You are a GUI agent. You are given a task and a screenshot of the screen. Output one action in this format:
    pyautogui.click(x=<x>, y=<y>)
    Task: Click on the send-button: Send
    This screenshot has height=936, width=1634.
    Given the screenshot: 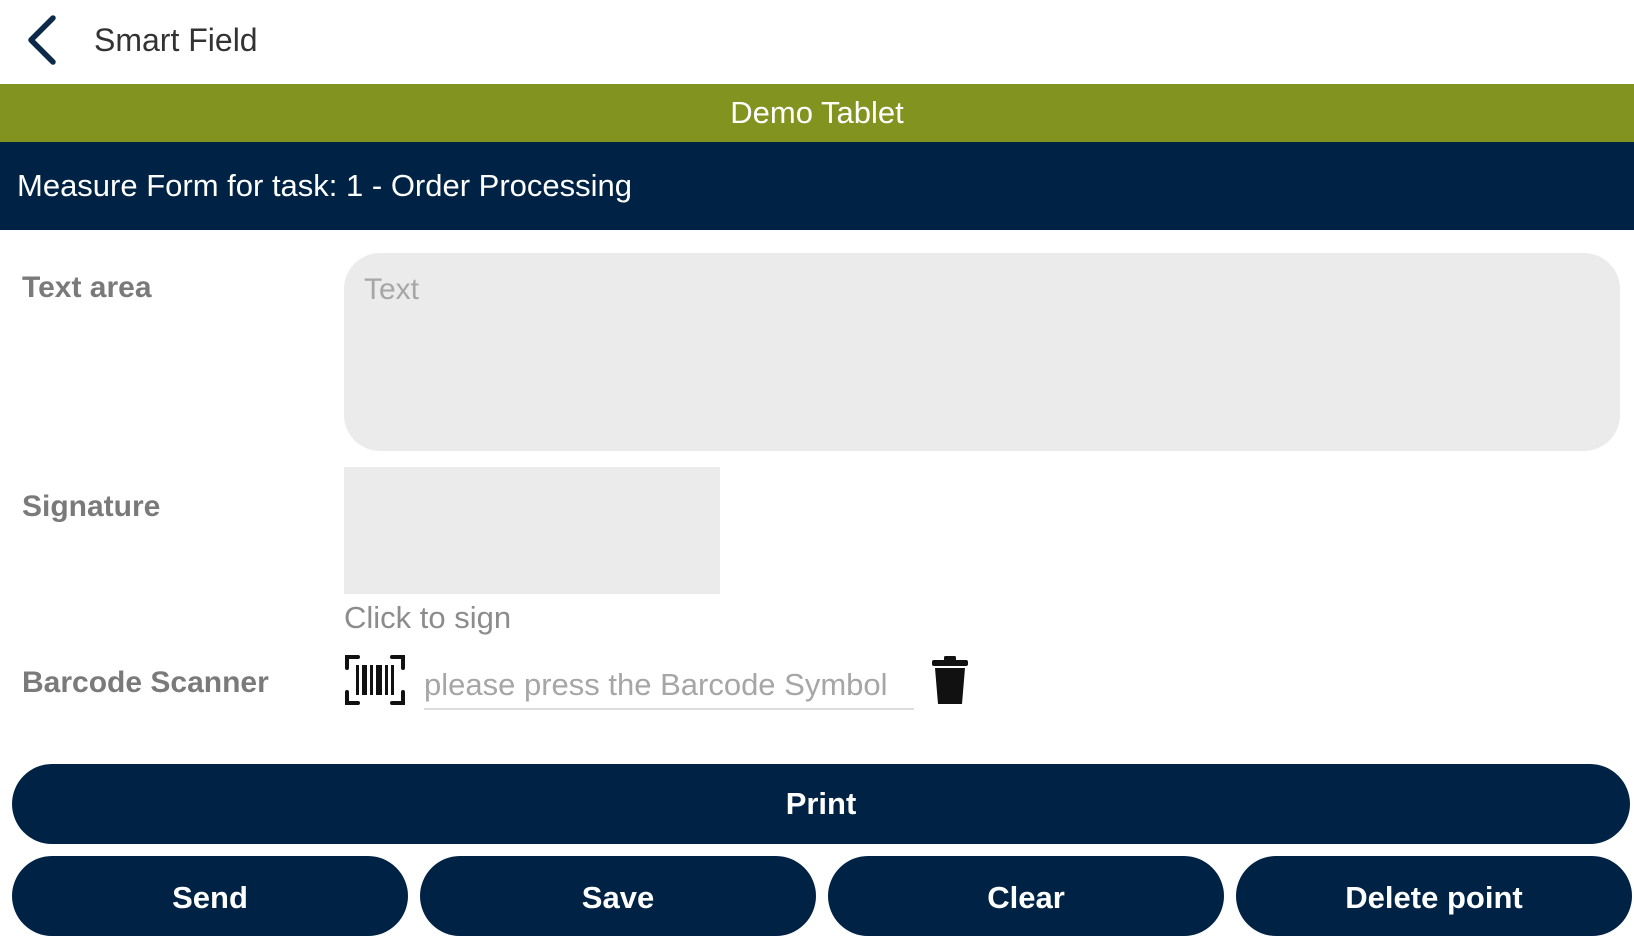 What is the action you would take?
    pyautogui.click(x=210, y=896)
    